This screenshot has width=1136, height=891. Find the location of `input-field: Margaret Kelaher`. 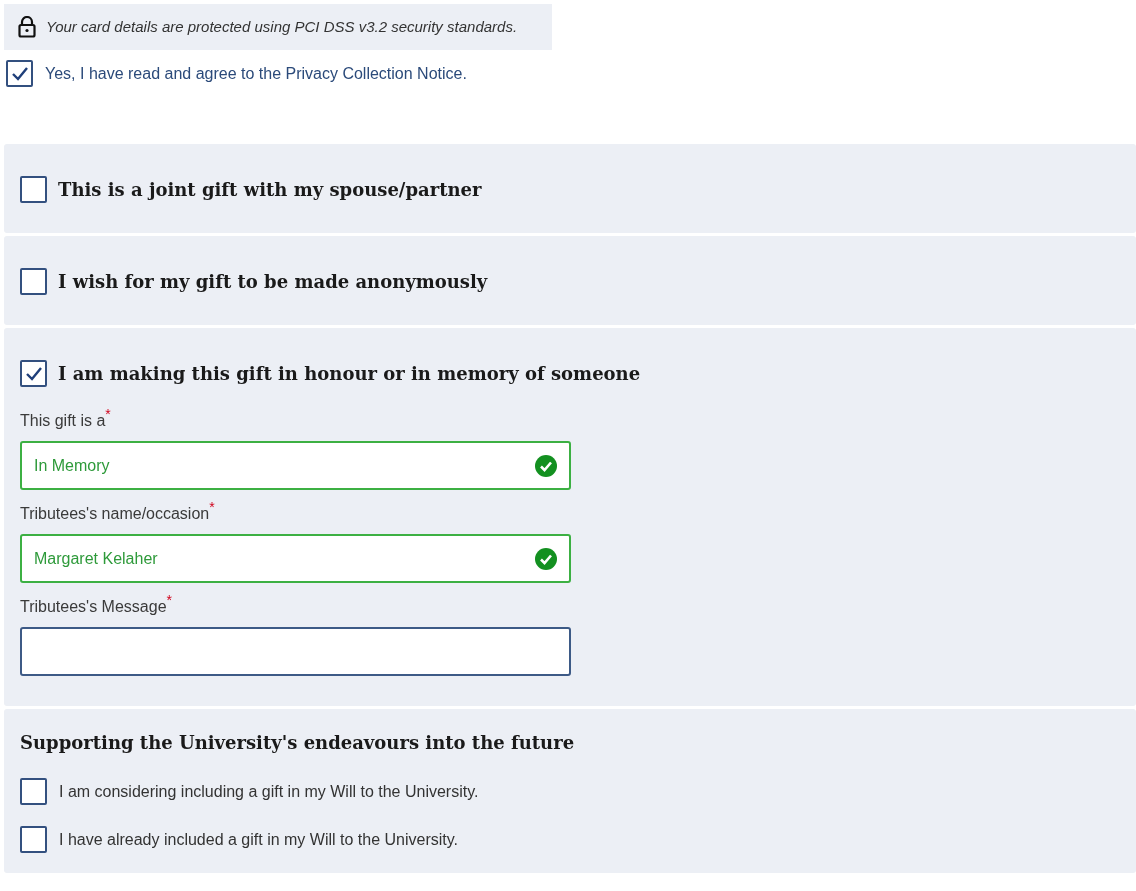

input-field: Margaret Kelaher is located at coordinates (295, 558).